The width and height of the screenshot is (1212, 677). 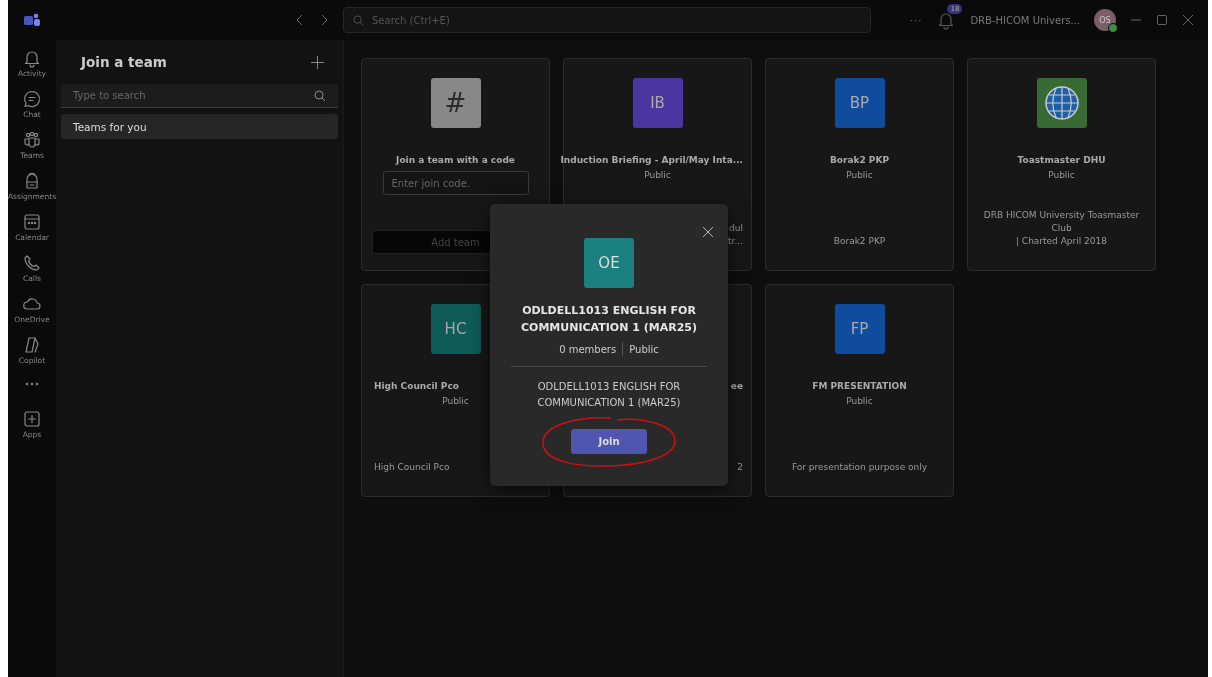 What do you see at coordinates (455, 183) in the screenshot?
I see `join-code-field: Enter join code.` at bounding box center [455, 183].